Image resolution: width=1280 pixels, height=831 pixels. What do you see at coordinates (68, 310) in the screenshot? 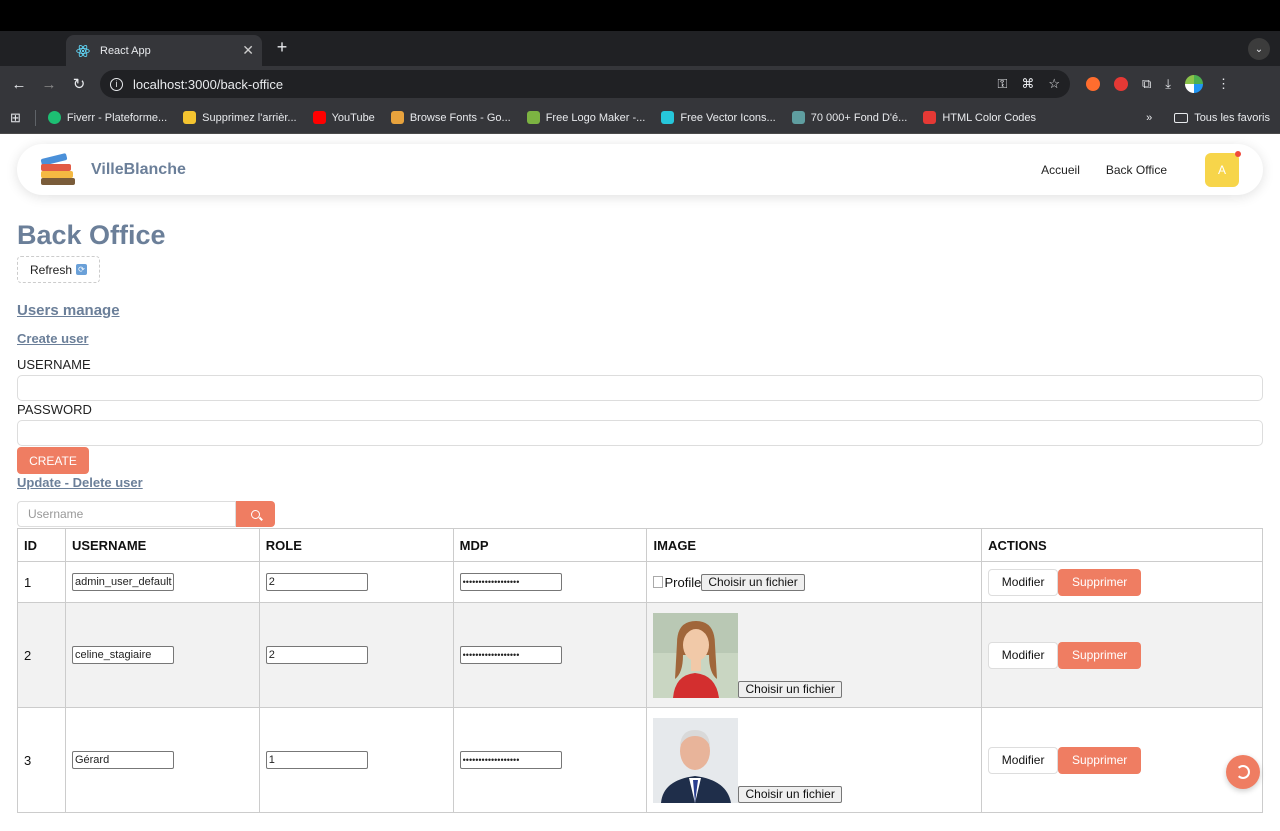
I see `users-manage-heading: Users manage` at bounding box center [68, 310].